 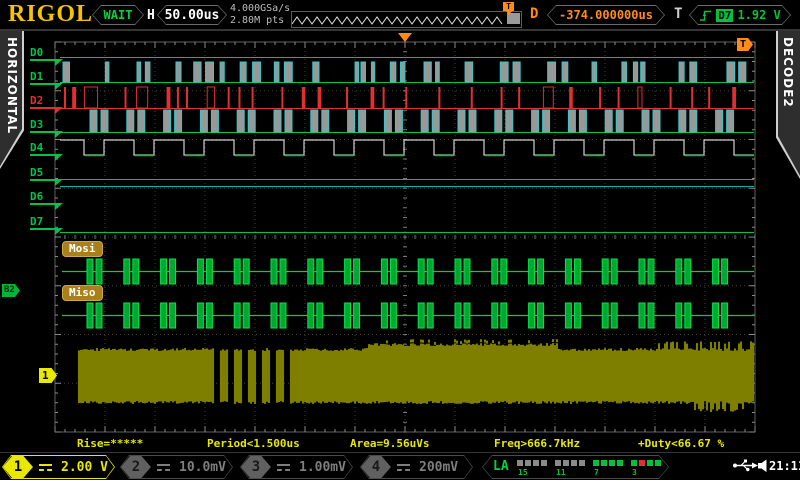 I want to click on measurement-rise: Rise=*****, so click(x=110, y=443).